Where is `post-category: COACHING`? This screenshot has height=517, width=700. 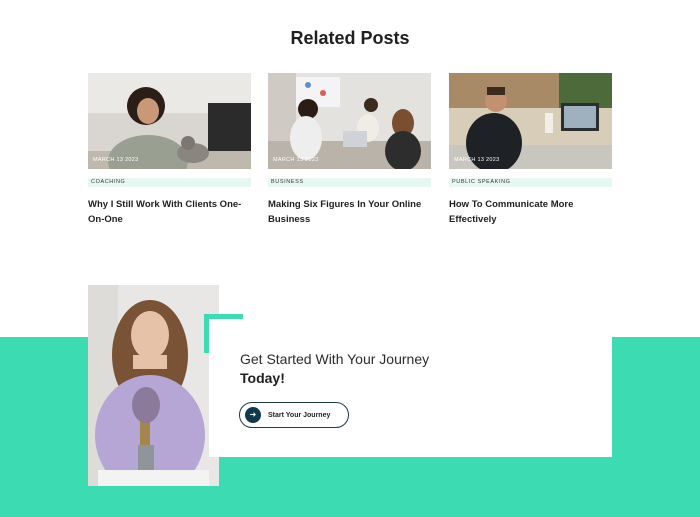 post-category: COACHING is located at coordinates (169, 182).